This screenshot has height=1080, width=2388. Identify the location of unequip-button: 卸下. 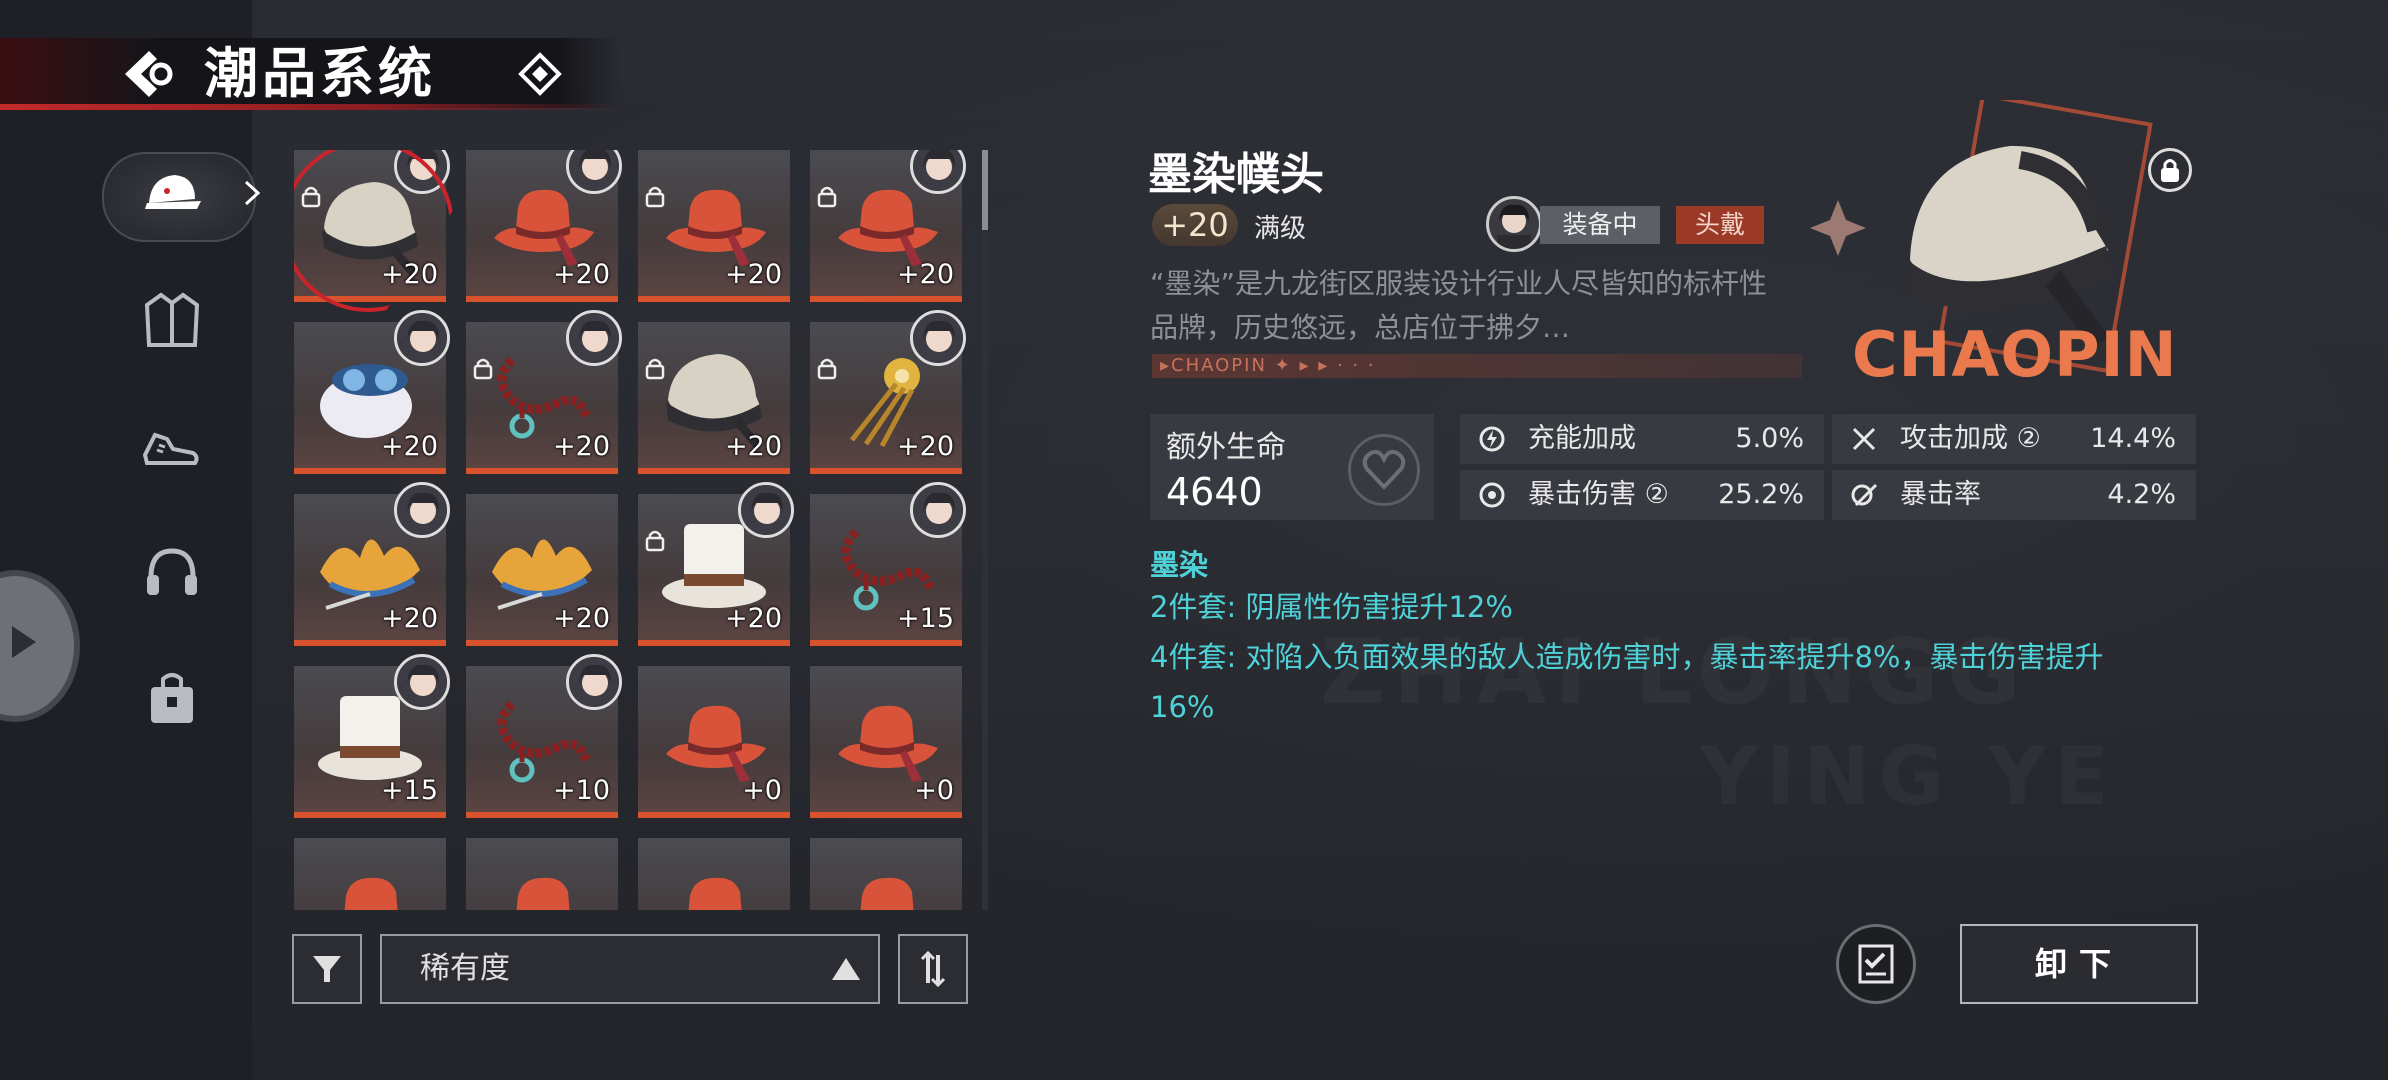
(2079, 964).